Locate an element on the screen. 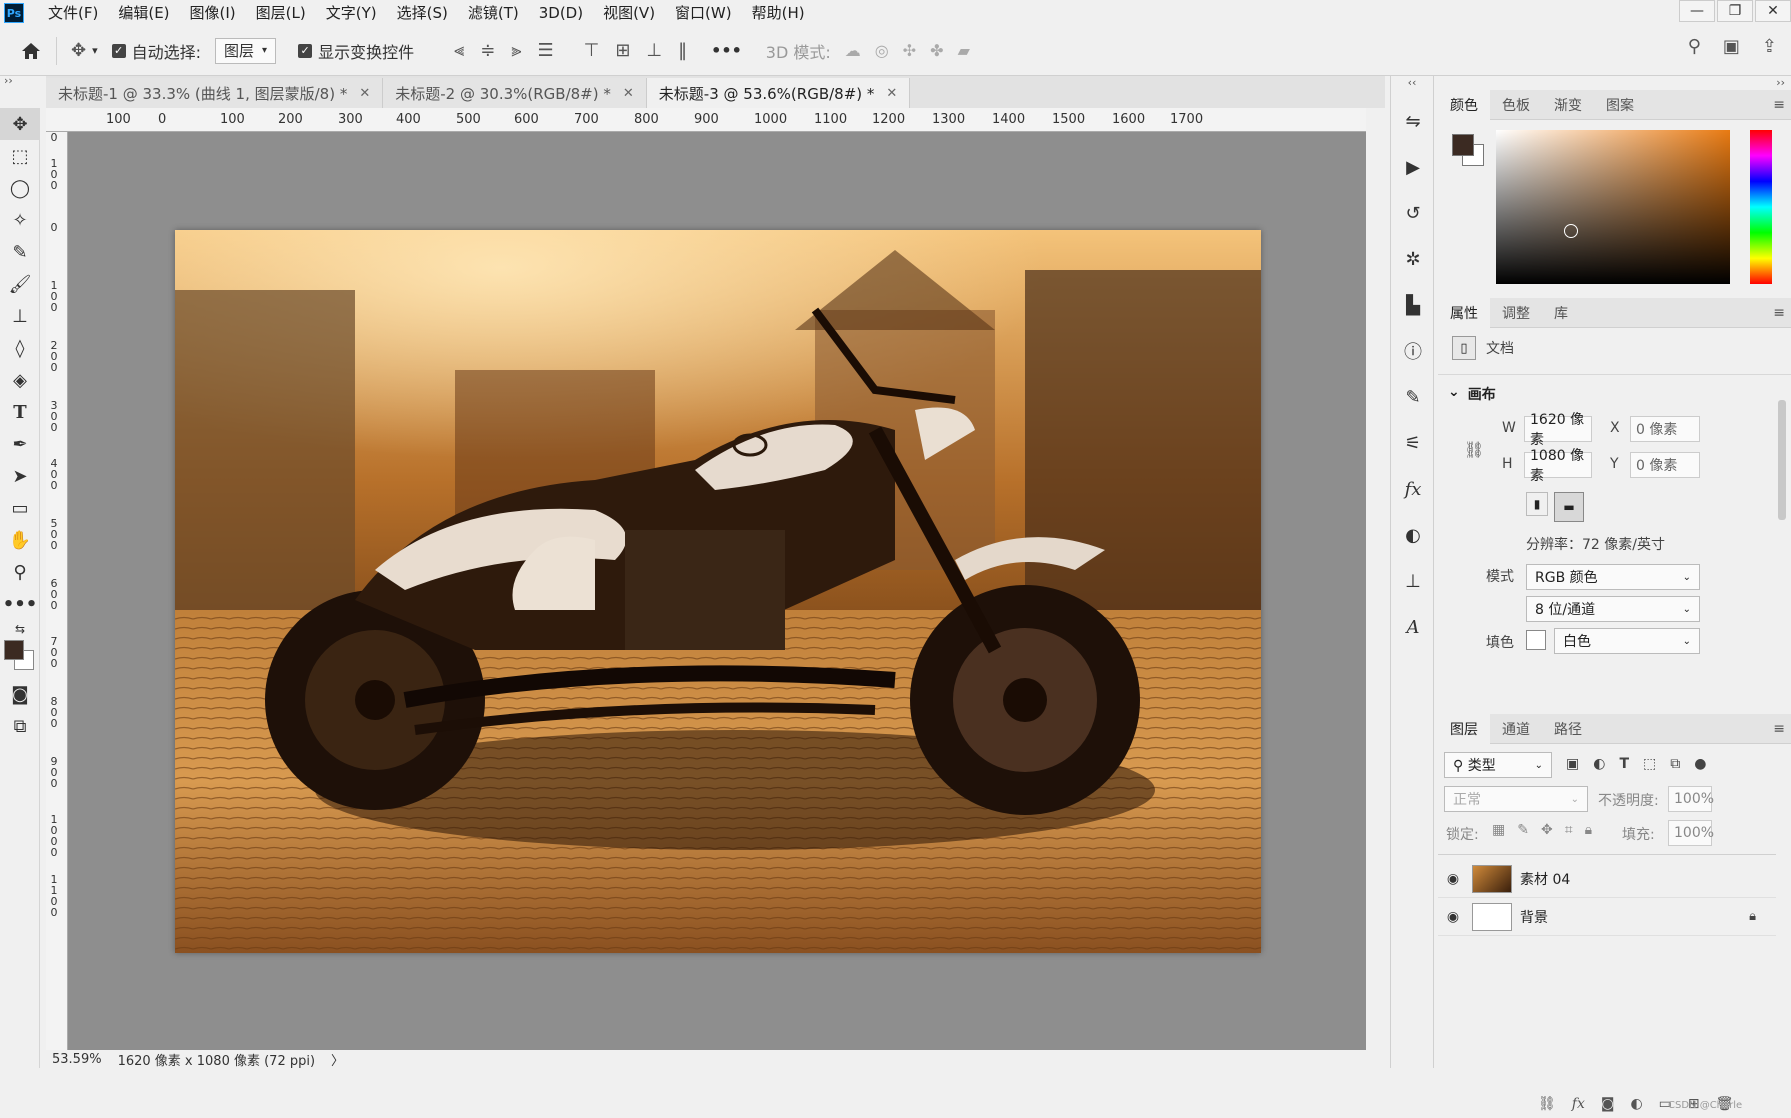 This screenshot has height=1118, width=1791. blend-mode-select: 正常 ⌄ is located at coordinates (1516, 799).